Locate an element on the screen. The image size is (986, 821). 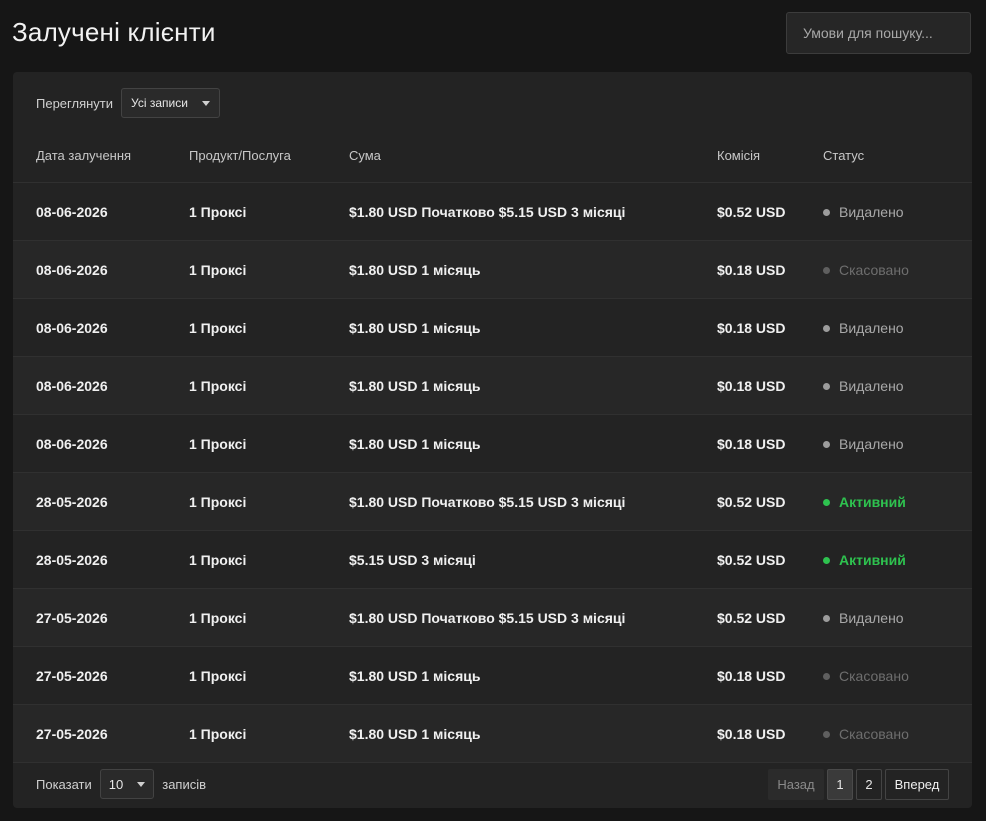
page-title: Залучені клієнти is located at coordinates (114, 32).